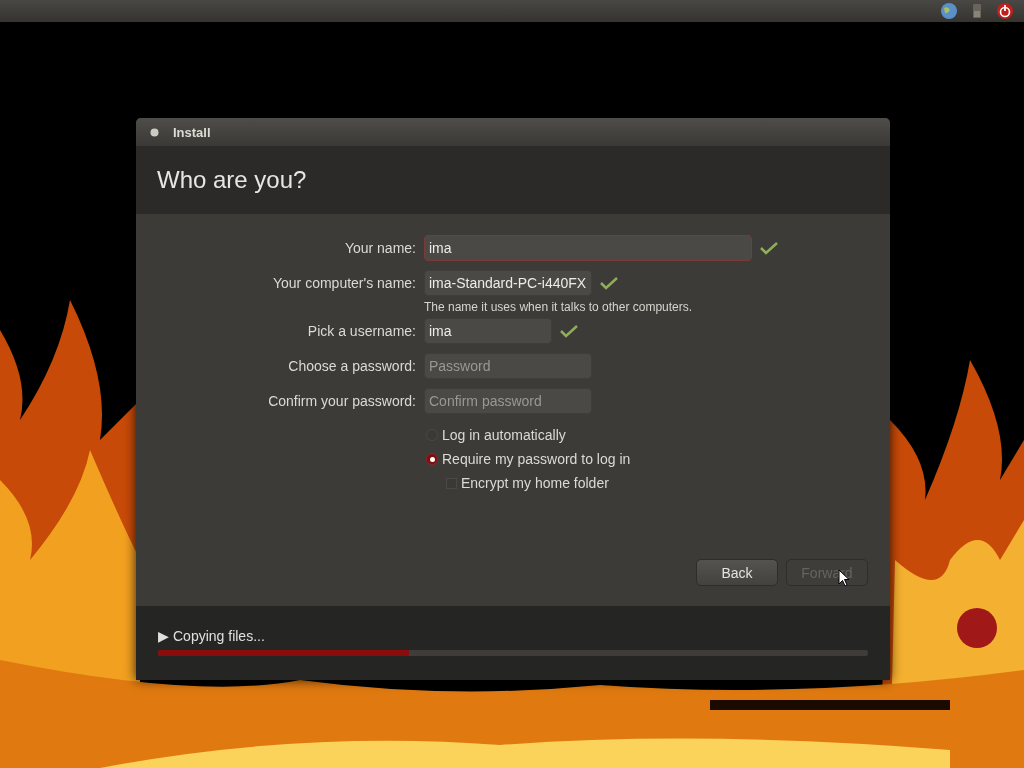 This screenshot has width=1024, height=768. Describe the element at coordinates (1005, 11) in the screenshot. I see `power-icon` at that location.